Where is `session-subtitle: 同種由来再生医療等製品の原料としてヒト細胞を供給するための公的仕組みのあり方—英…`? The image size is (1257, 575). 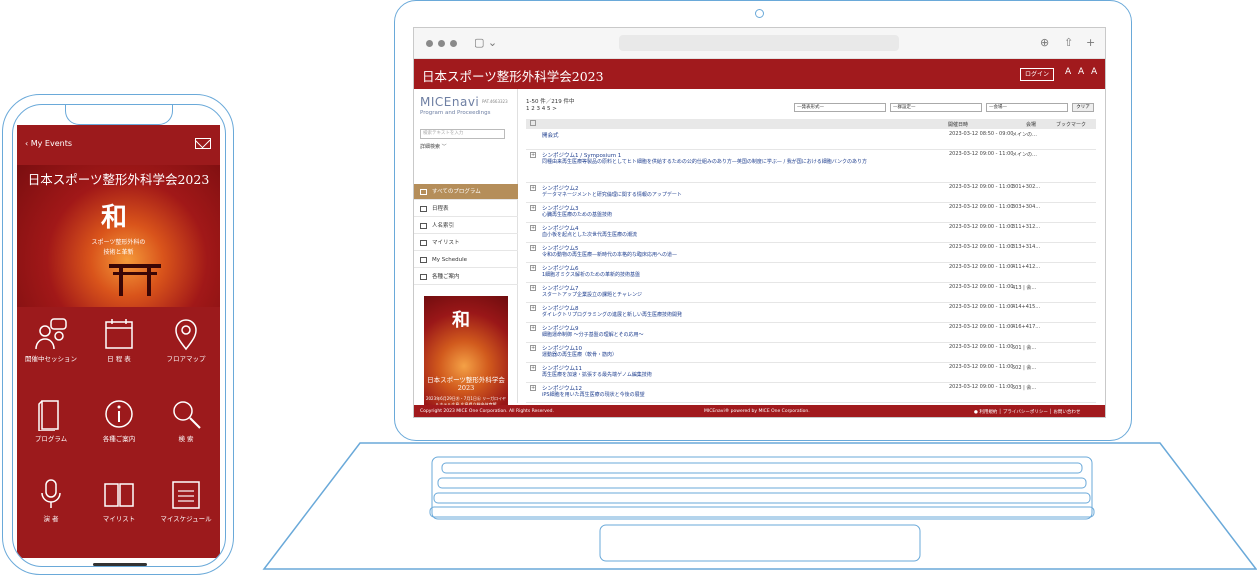 session-subtitle: 同種由来再生医療等製品の原料としてヒト細胞を供給するための公的仕組みのあり方—英… is located at coordinates (704, 161).